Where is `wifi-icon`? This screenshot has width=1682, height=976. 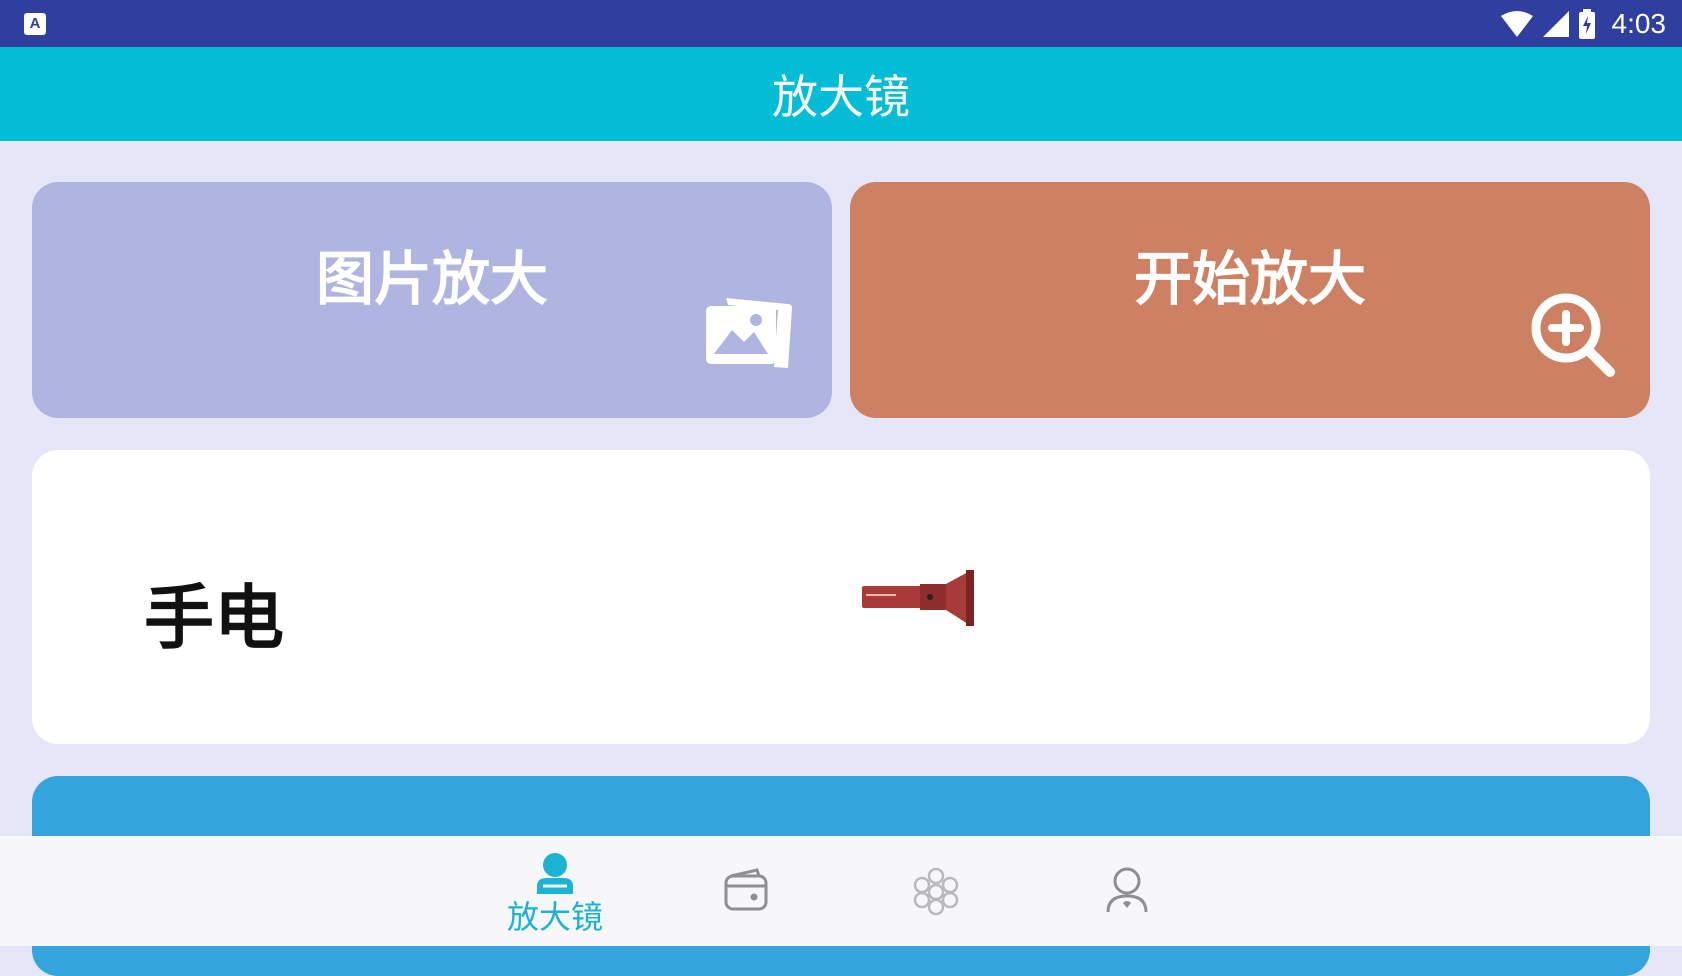 wifi-icon is located at coordinates (1516, 23).